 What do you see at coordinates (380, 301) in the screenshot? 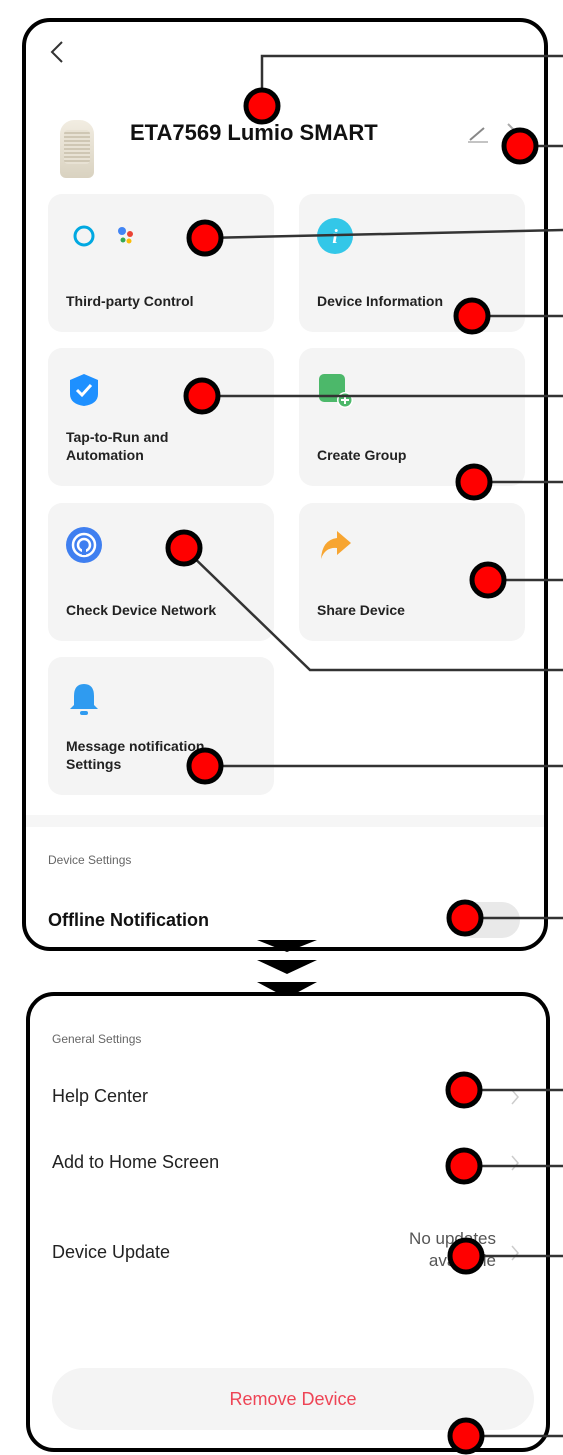
I see `tile-label: Device Information` at bounding box center [380, 301].